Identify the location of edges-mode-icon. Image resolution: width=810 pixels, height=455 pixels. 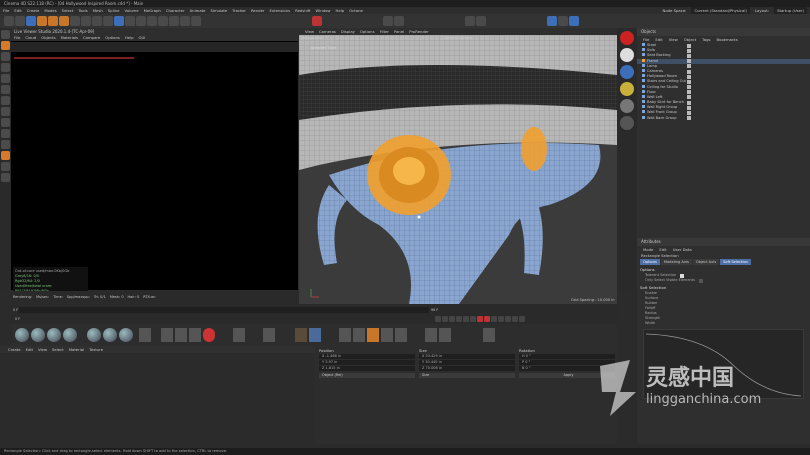
(5, 56).